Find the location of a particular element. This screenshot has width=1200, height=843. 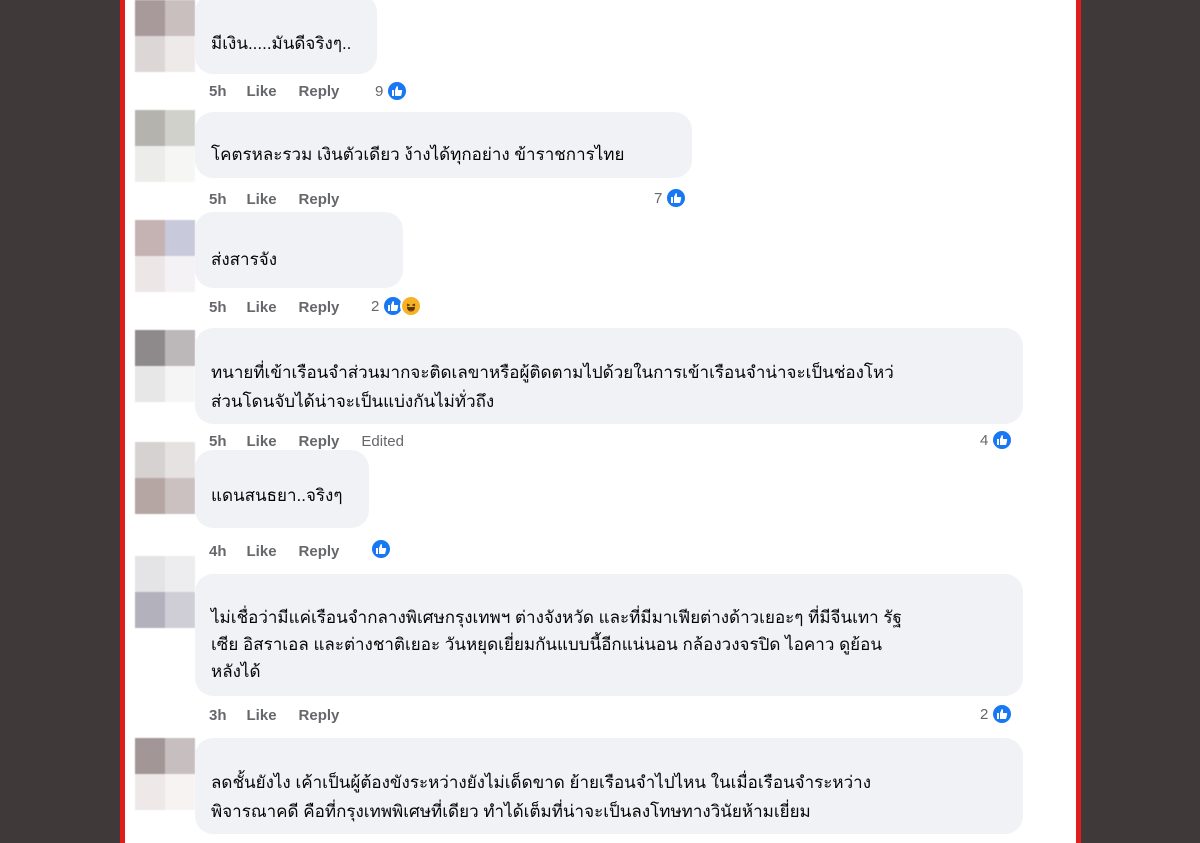

comment-actions: 3h Like Reply is located at coordinates (285, 715).